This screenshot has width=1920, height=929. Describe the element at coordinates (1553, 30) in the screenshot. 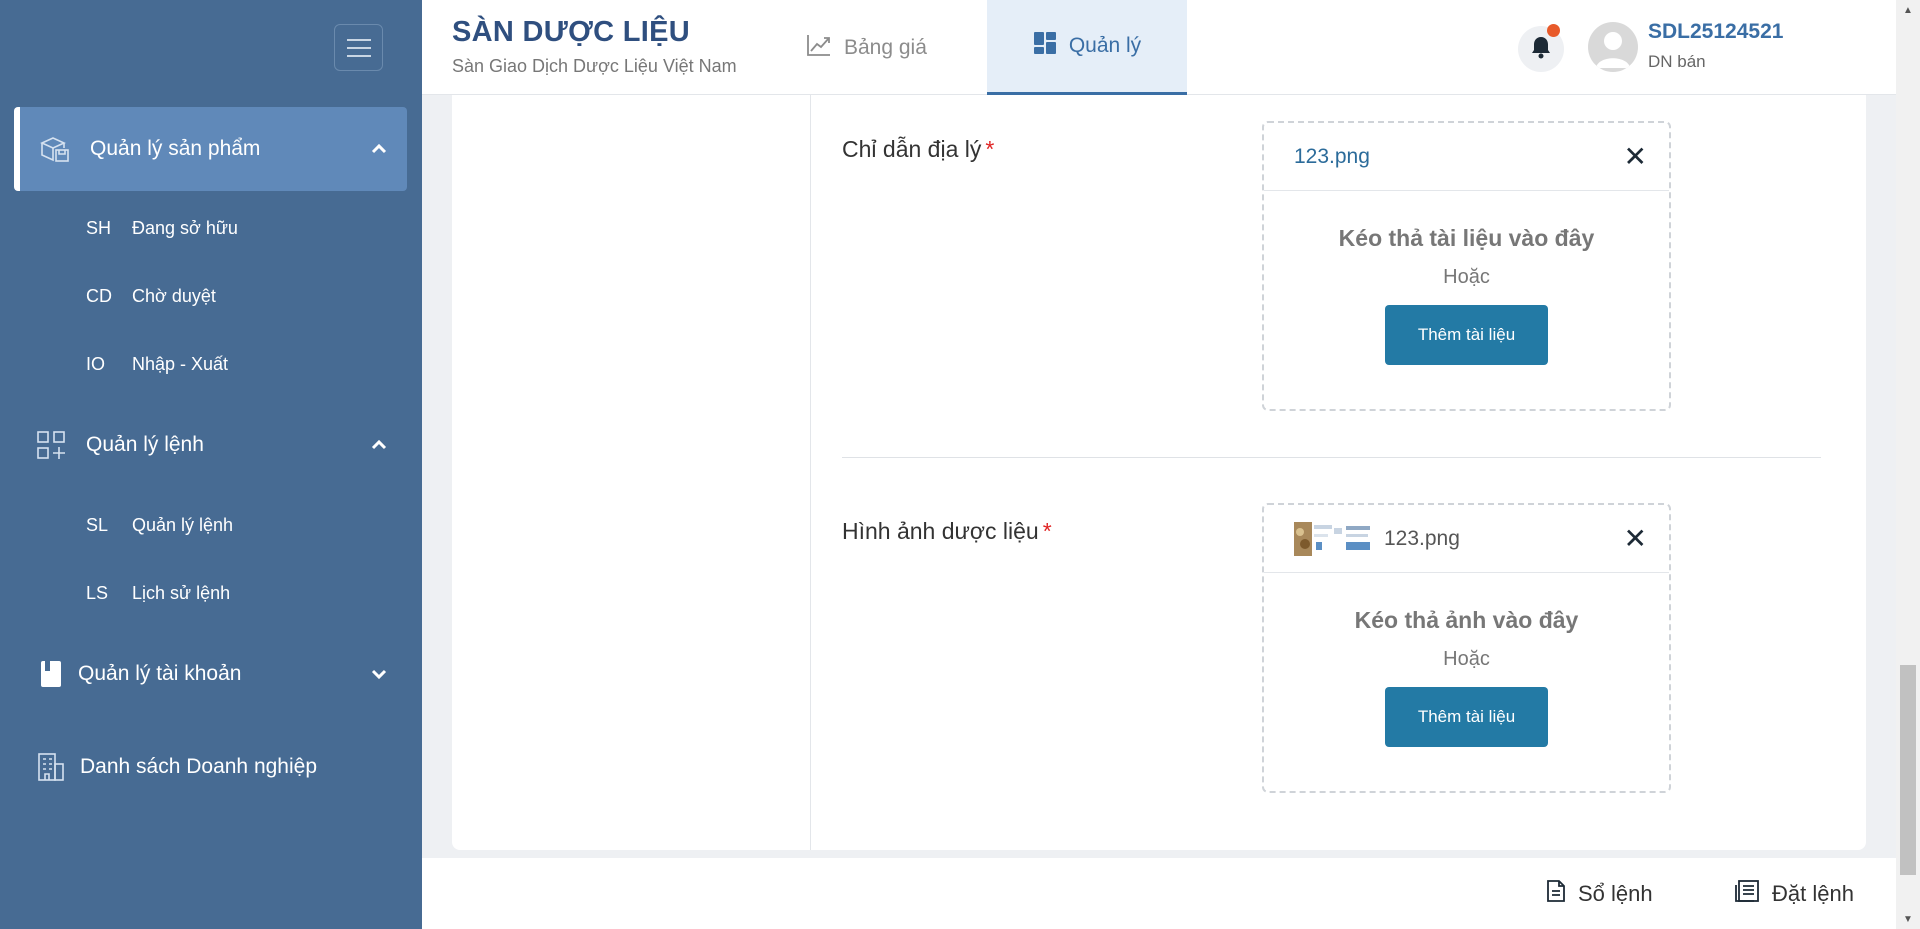

I see `notification-dot` at that location.